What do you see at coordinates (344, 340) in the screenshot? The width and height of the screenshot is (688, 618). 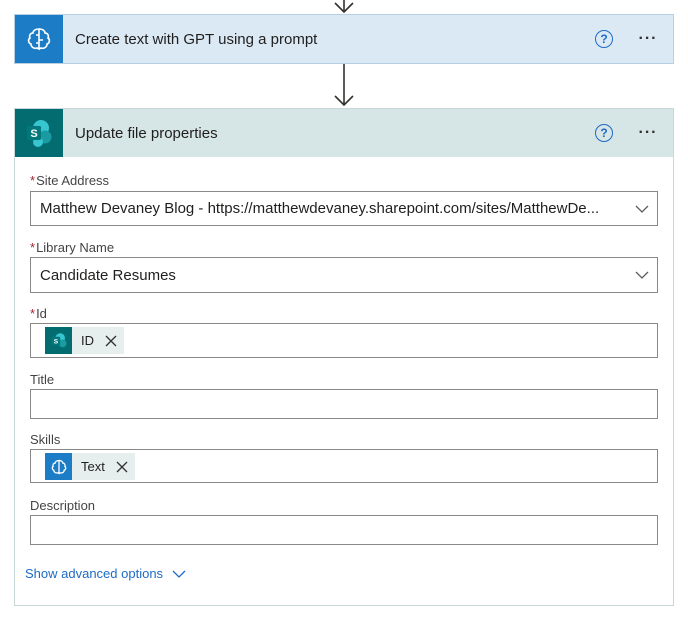 I see `id-input: S ID` at bounding box center [344, 340].